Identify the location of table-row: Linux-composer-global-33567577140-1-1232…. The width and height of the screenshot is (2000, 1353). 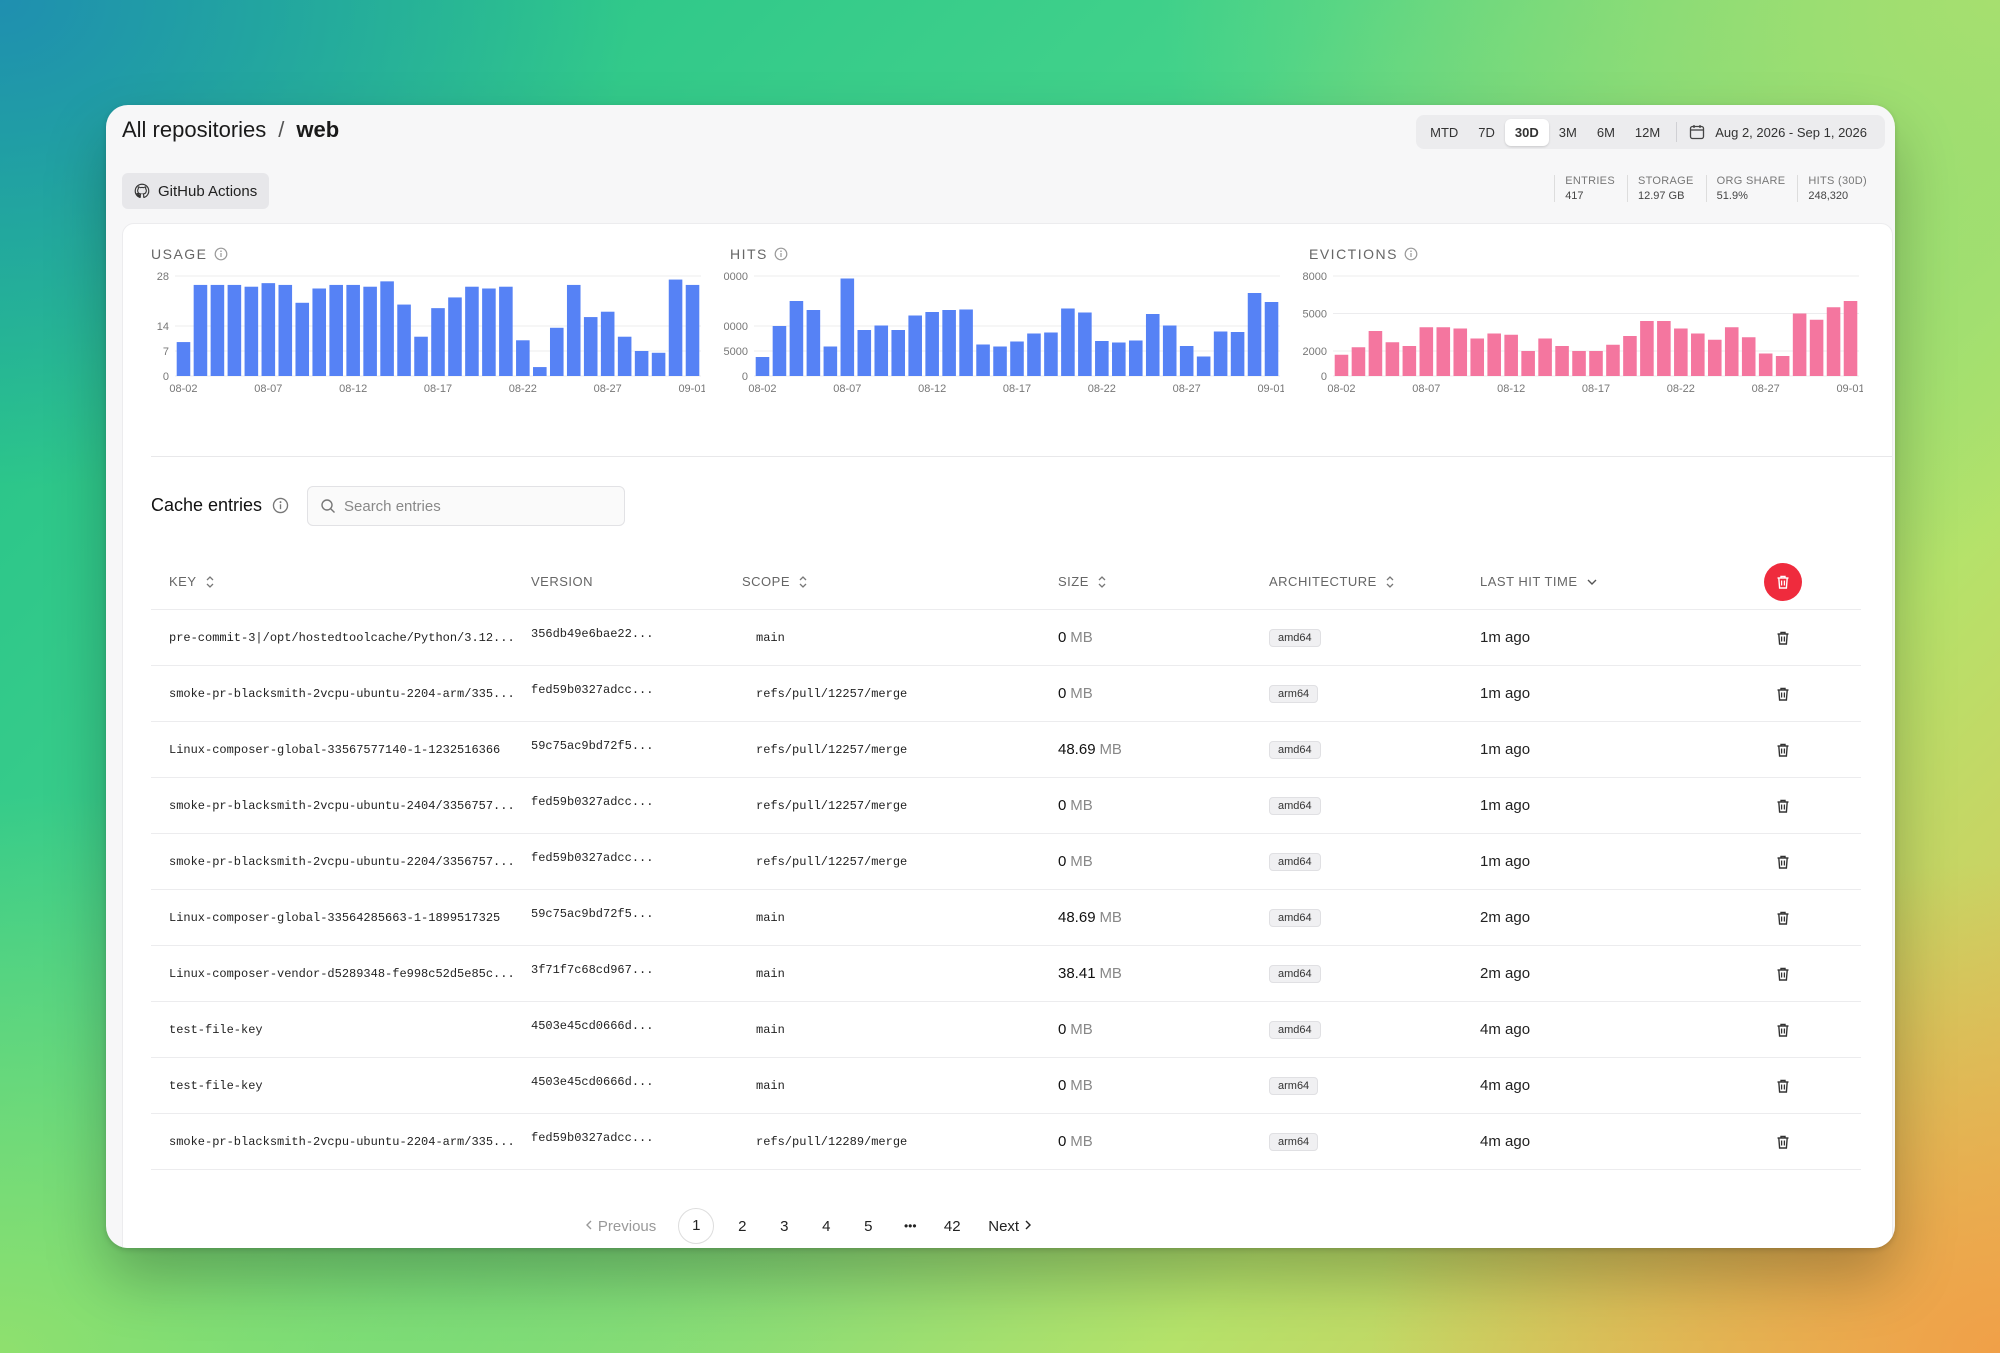
(1006, 750).